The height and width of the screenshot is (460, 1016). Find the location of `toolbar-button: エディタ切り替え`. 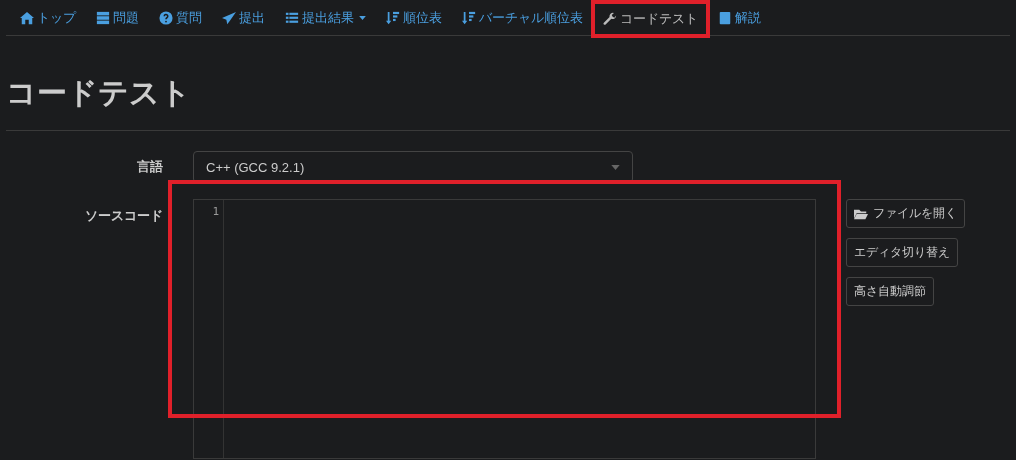

toolbar-button: エディタ切り替え is located at coordinates (902, 252).